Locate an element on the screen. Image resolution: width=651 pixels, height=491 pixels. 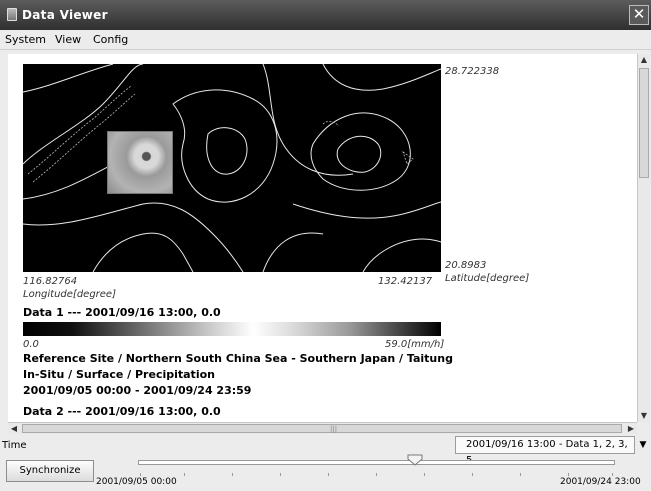
data1-heading: Data 1 --- 2001/09/16 13:00, 0.0 is located at coordinates (122, 312).